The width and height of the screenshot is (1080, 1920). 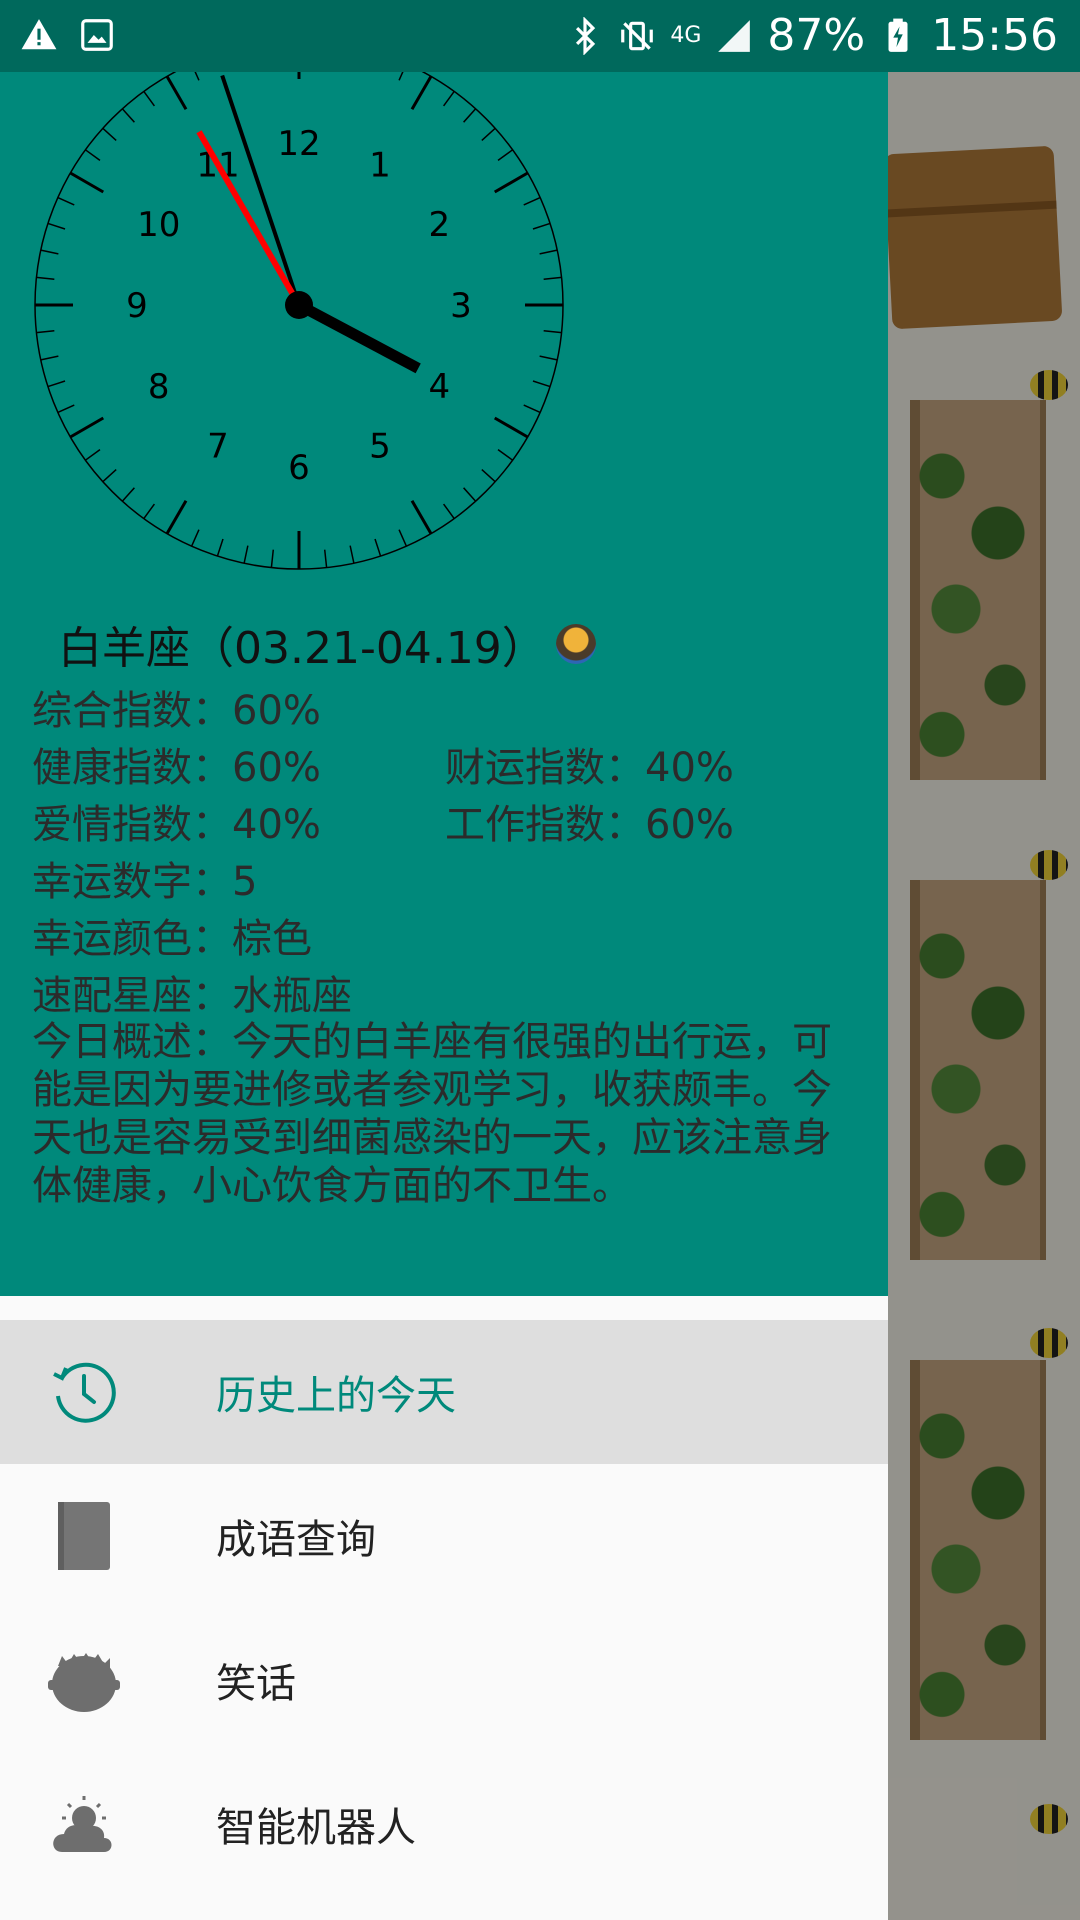 I want to click on menu-item-label: 历史上的今天, so click(x=336, y=1396).